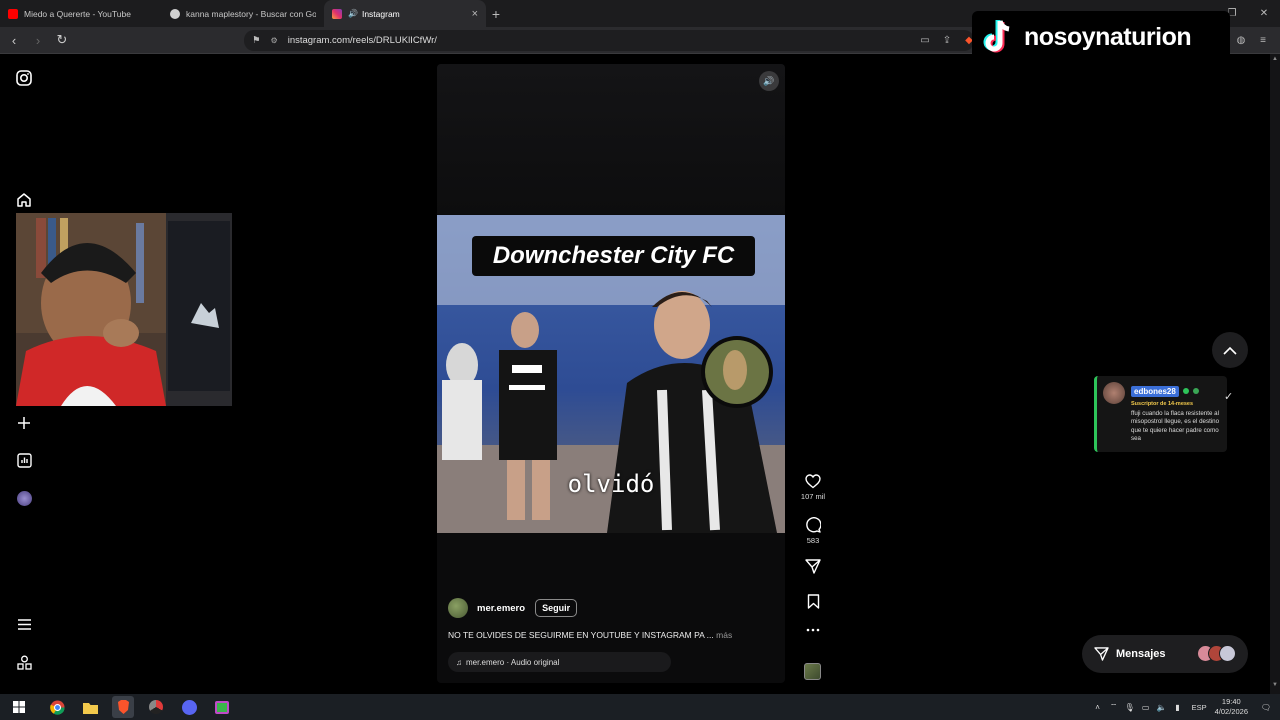  I want to click on audio-thumbnail, so click(812, 671).